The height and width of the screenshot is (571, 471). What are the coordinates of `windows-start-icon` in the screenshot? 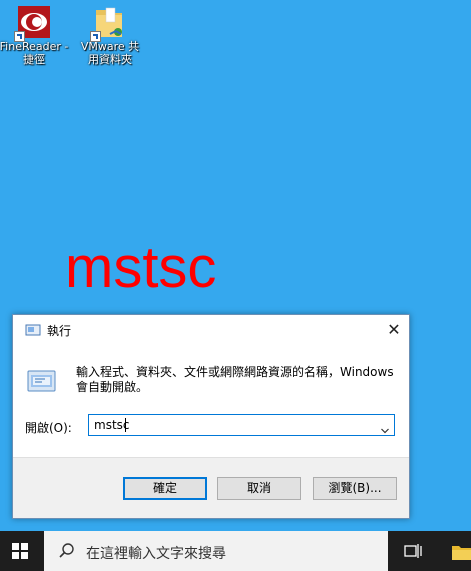 It's located at (20, 551).